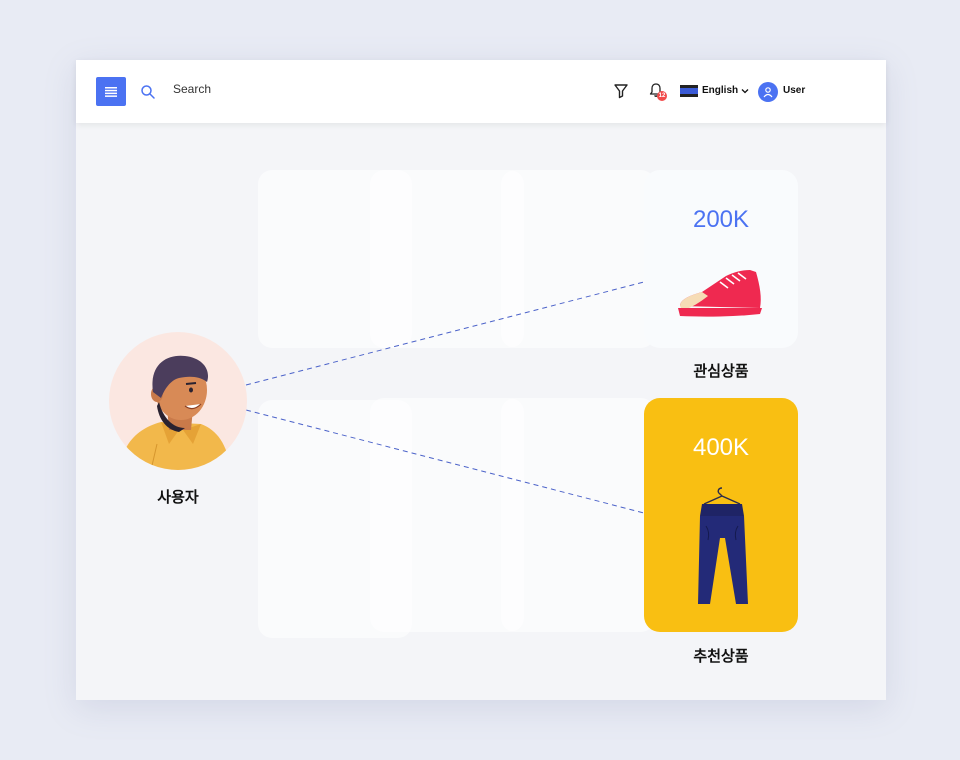  Describe the element at coordinates (721, 447) in the screenshot. I see `card-value: 400K` at that location.